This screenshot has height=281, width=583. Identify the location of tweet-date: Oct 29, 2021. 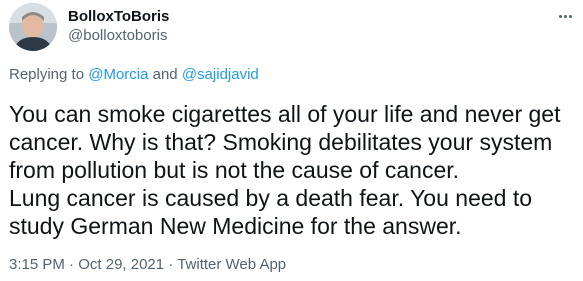
(121, 264).